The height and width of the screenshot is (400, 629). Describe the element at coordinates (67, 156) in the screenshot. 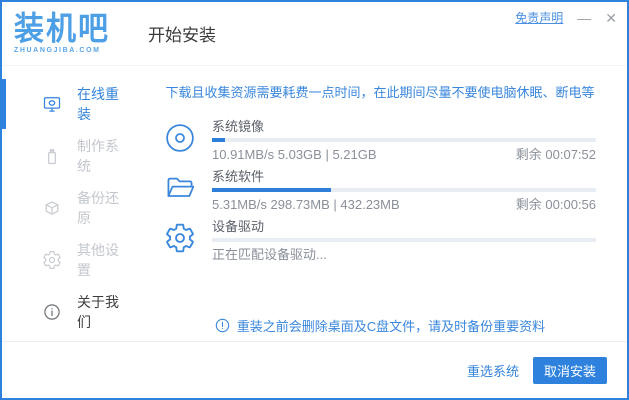

I see `sidebar-item-make-system: 制作系统` at that location.